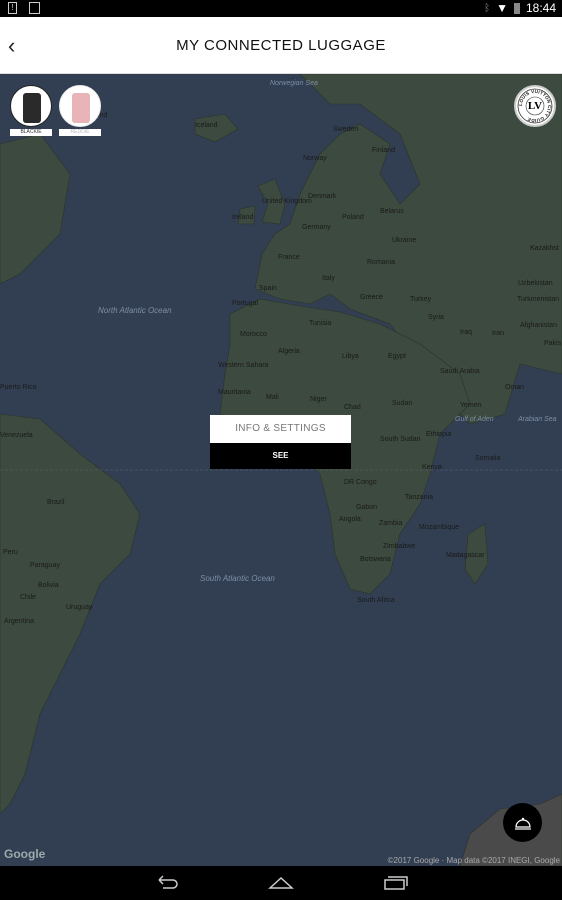 This screenshot has height=900, width=562. What do you see at coordinates (10, 552) in the screenshot?
I see `map-label: Peru` at bounding box center [10, 552].